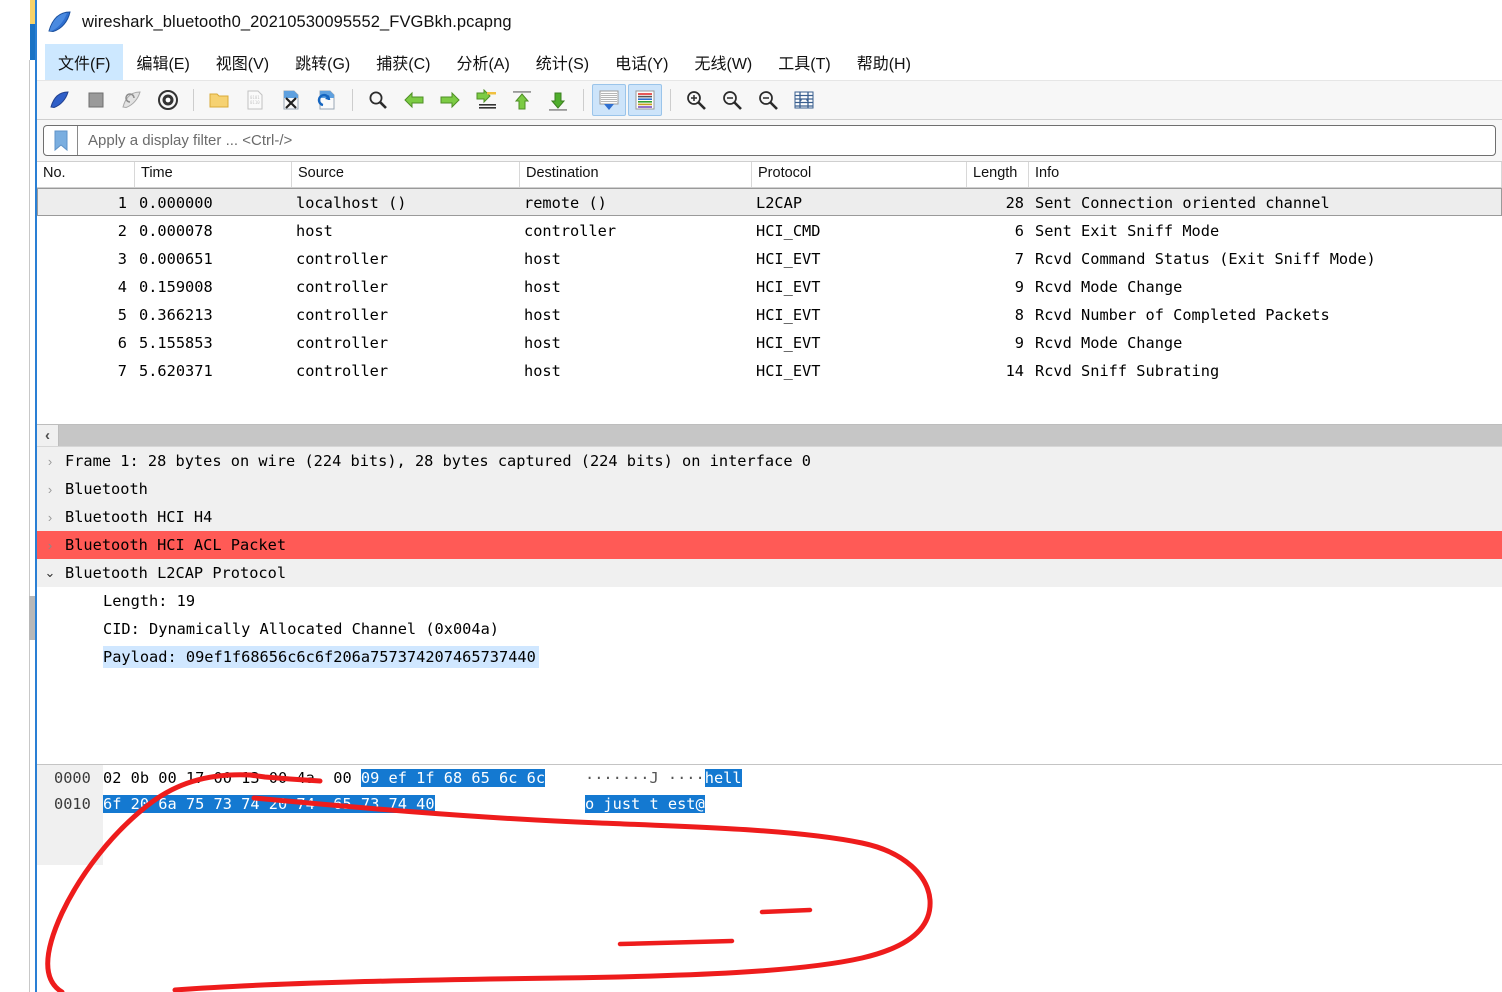  Describe the element at coordinates (670, 100) in the screenshot. I see `toolbar-separator` at that location.